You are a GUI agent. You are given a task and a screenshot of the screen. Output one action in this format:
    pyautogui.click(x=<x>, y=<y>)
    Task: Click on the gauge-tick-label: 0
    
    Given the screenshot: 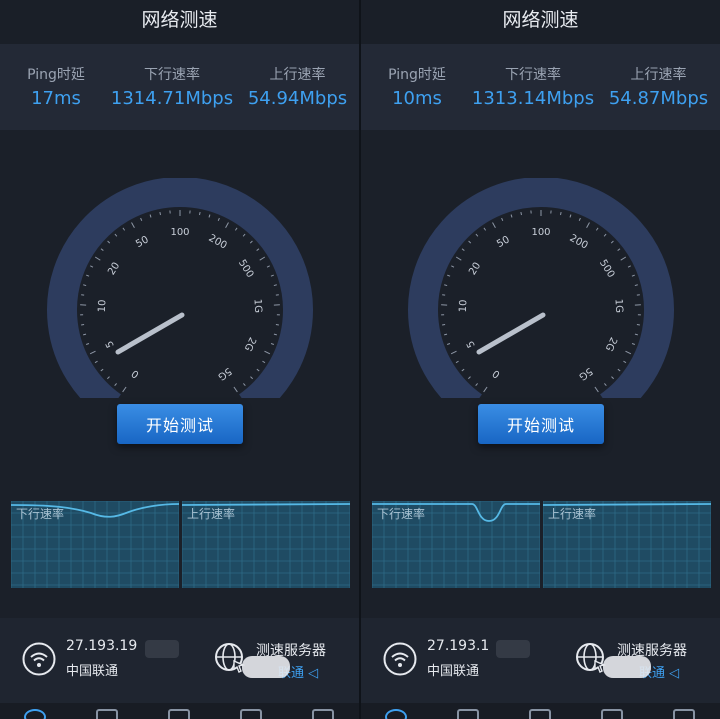 What is the action you would take?
    pyautogui.click(x=136, y=373)
    